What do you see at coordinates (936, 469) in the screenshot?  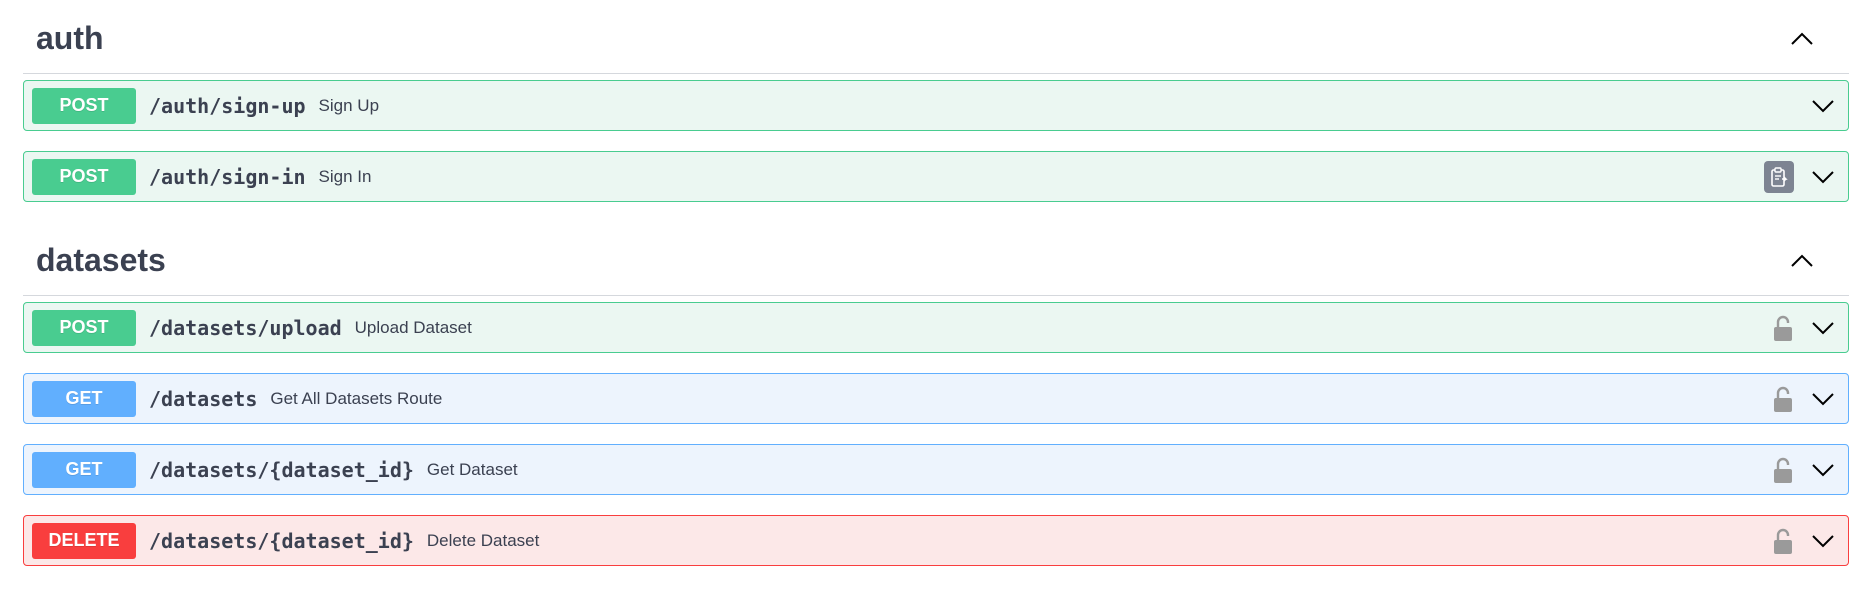 I see `operation-get-dataset-by-id: GET /datasets/{dataset_id} Get Dataset` at bounding box center [936, 469].